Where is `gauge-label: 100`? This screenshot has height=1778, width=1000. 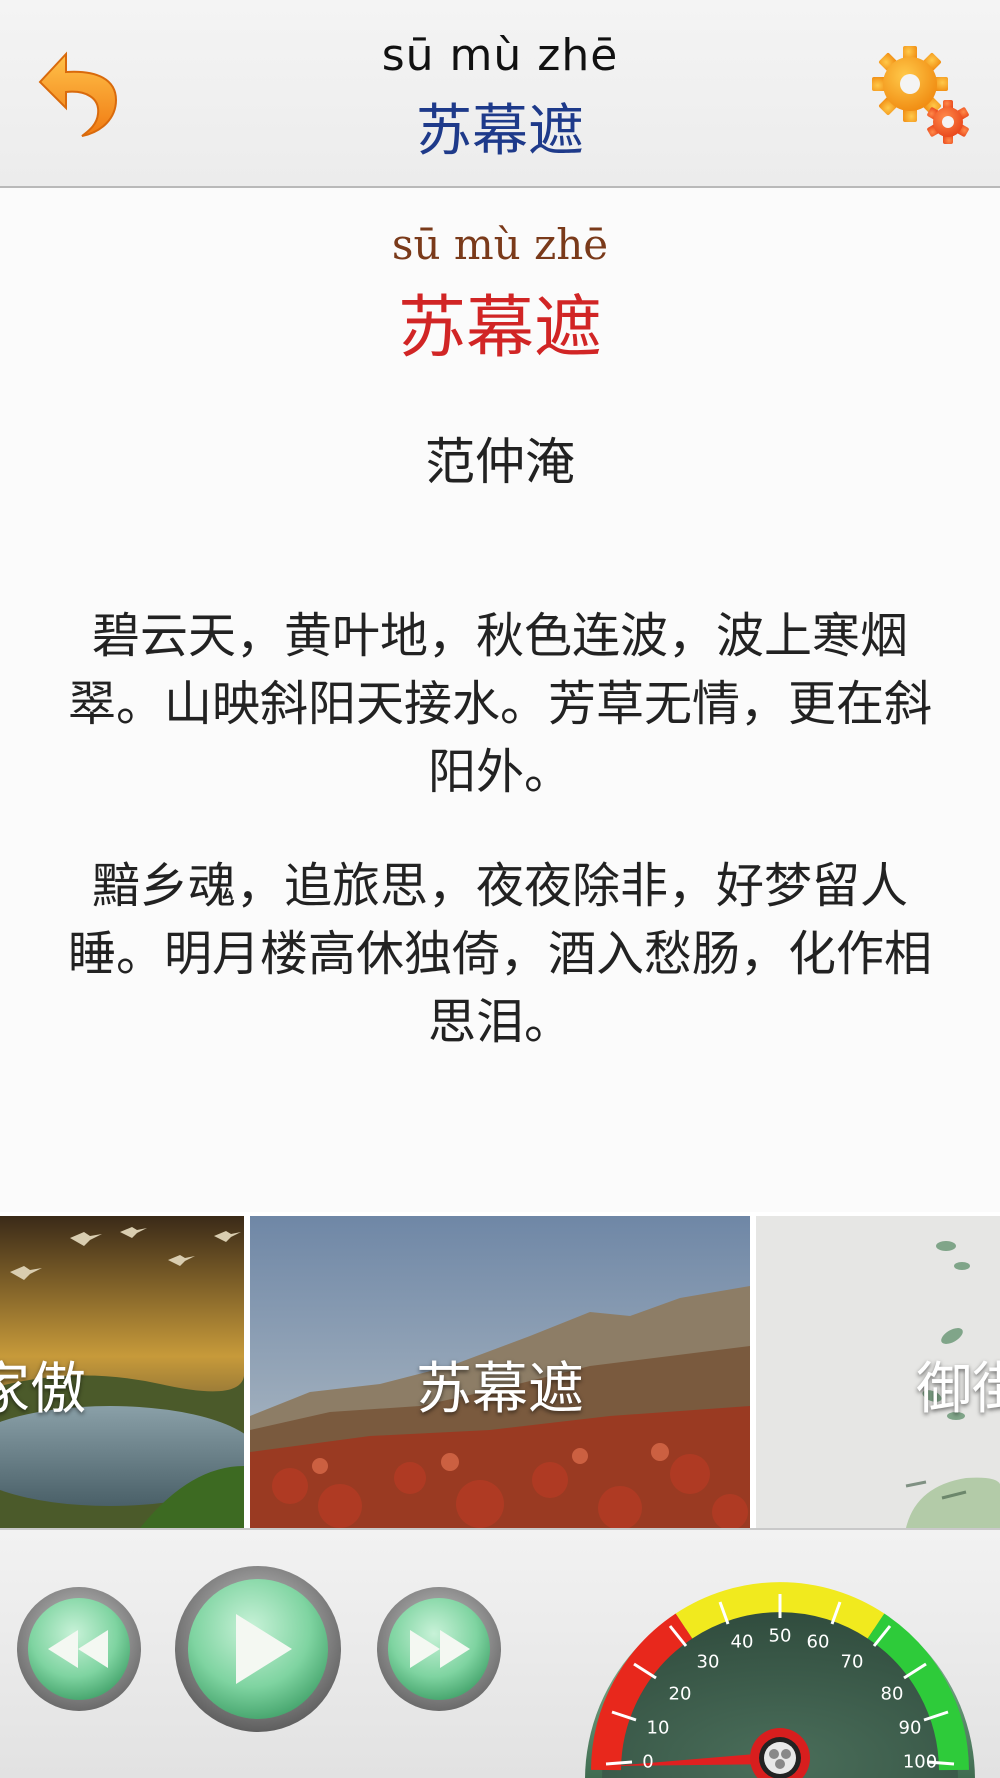
gauge-label: 100 is located at coordinates (920, 1762).